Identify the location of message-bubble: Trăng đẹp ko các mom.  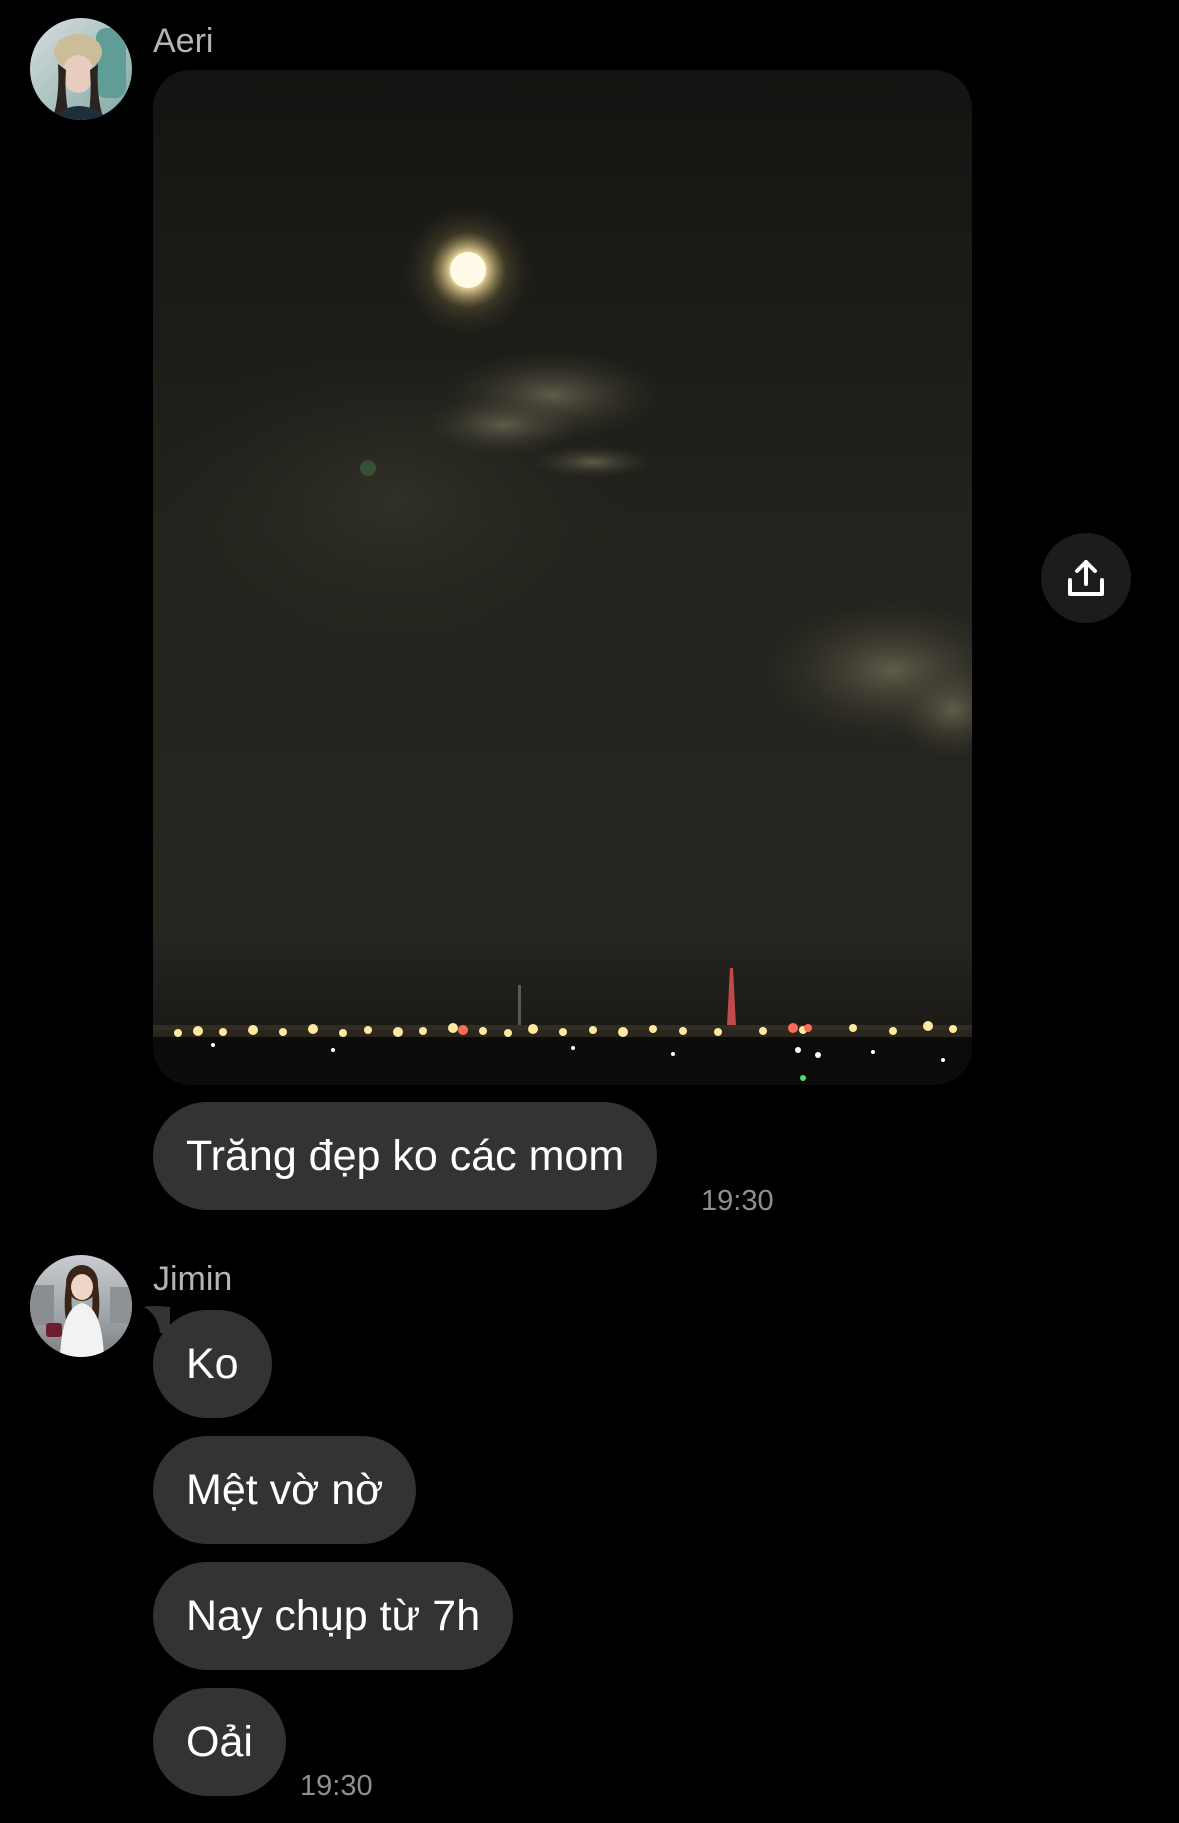
(405, 1156).